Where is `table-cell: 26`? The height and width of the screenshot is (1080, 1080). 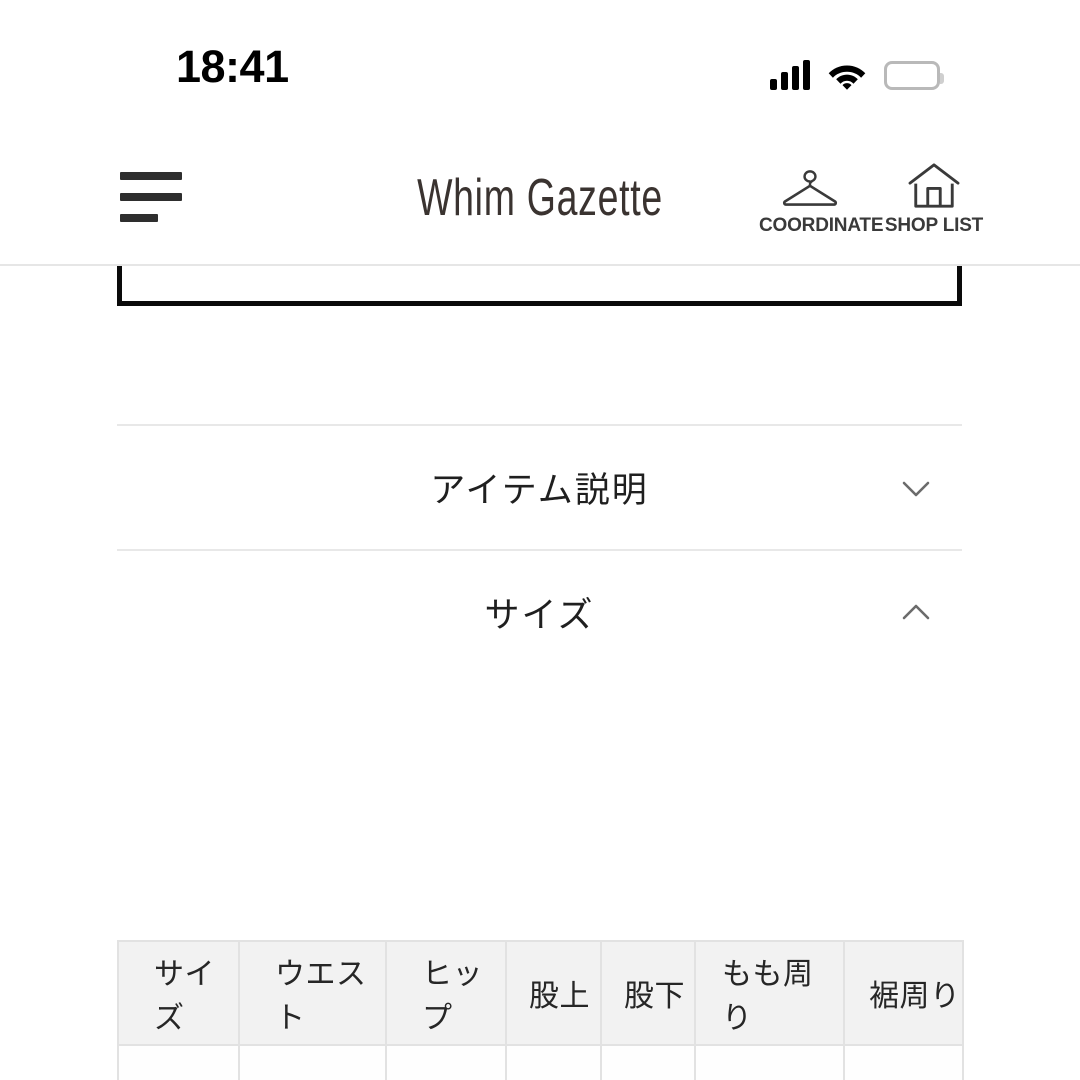
table-cell: 26 is located at coordinates (178, 1062).